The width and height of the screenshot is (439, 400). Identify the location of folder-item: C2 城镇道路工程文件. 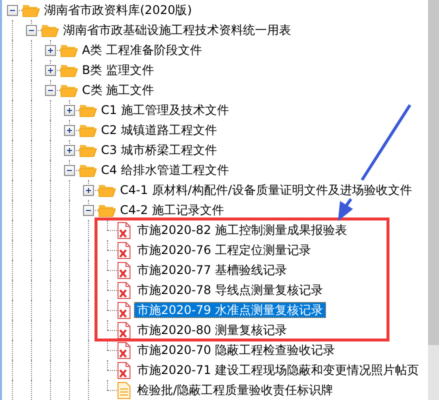
(159, 130).